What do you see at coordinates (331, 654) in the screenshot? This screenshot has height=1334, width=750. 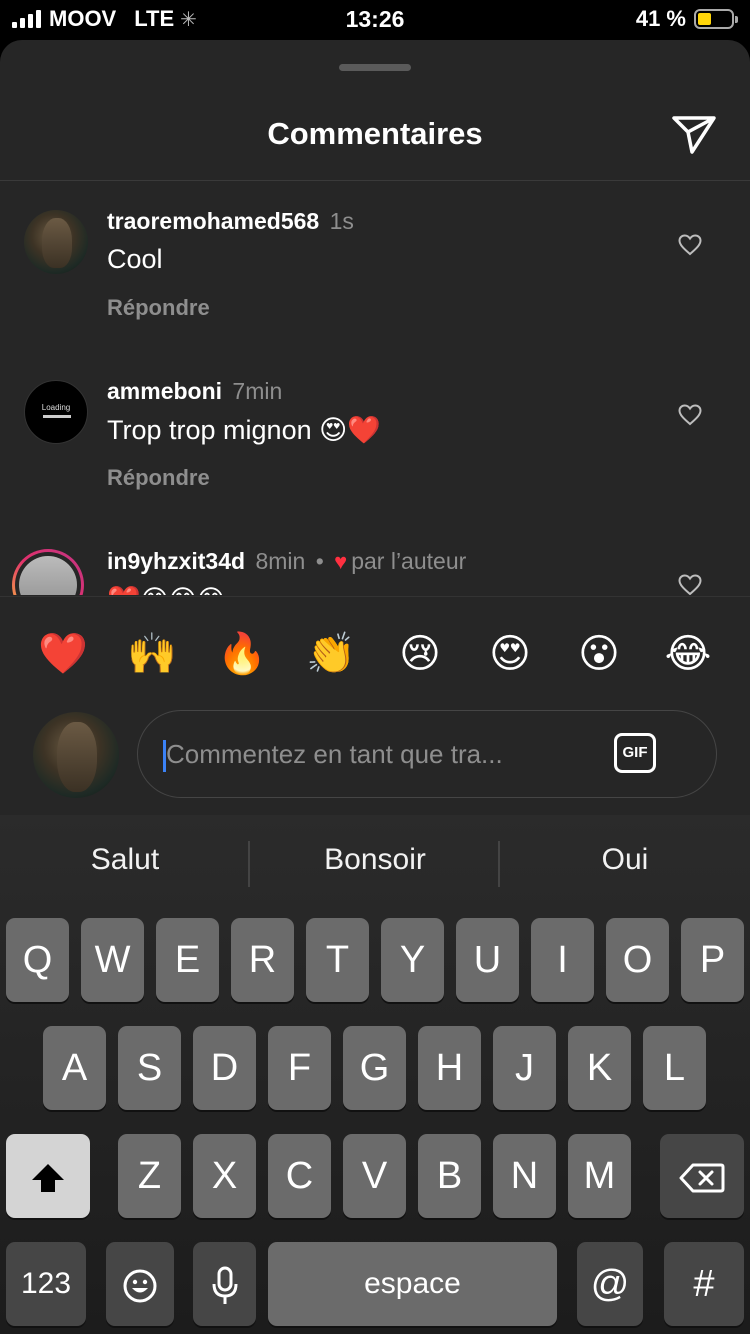 I see `reaction-clap: 👏` at bounding box center [331, 654].